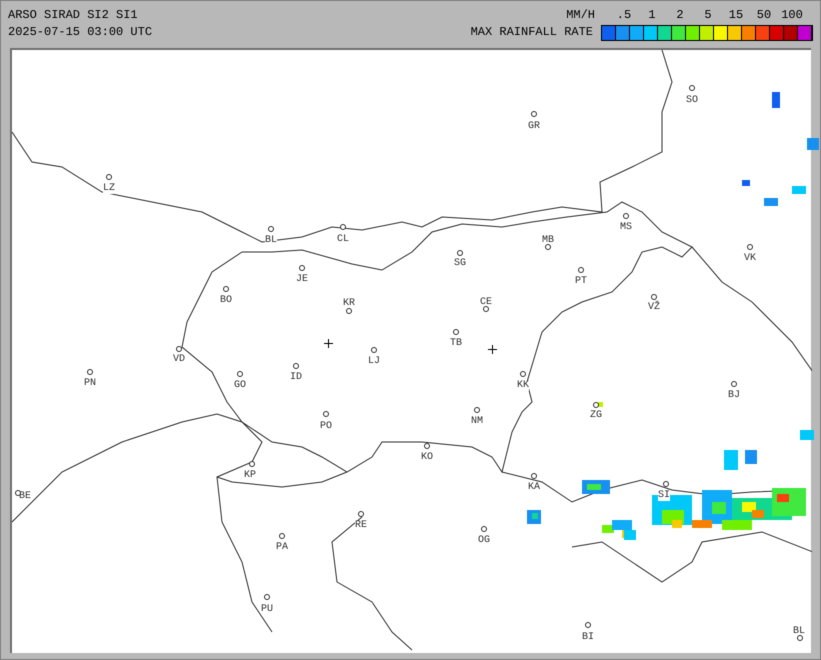 The image size is (821, 660). I want to click on city-label: PU, so click(267, 610).